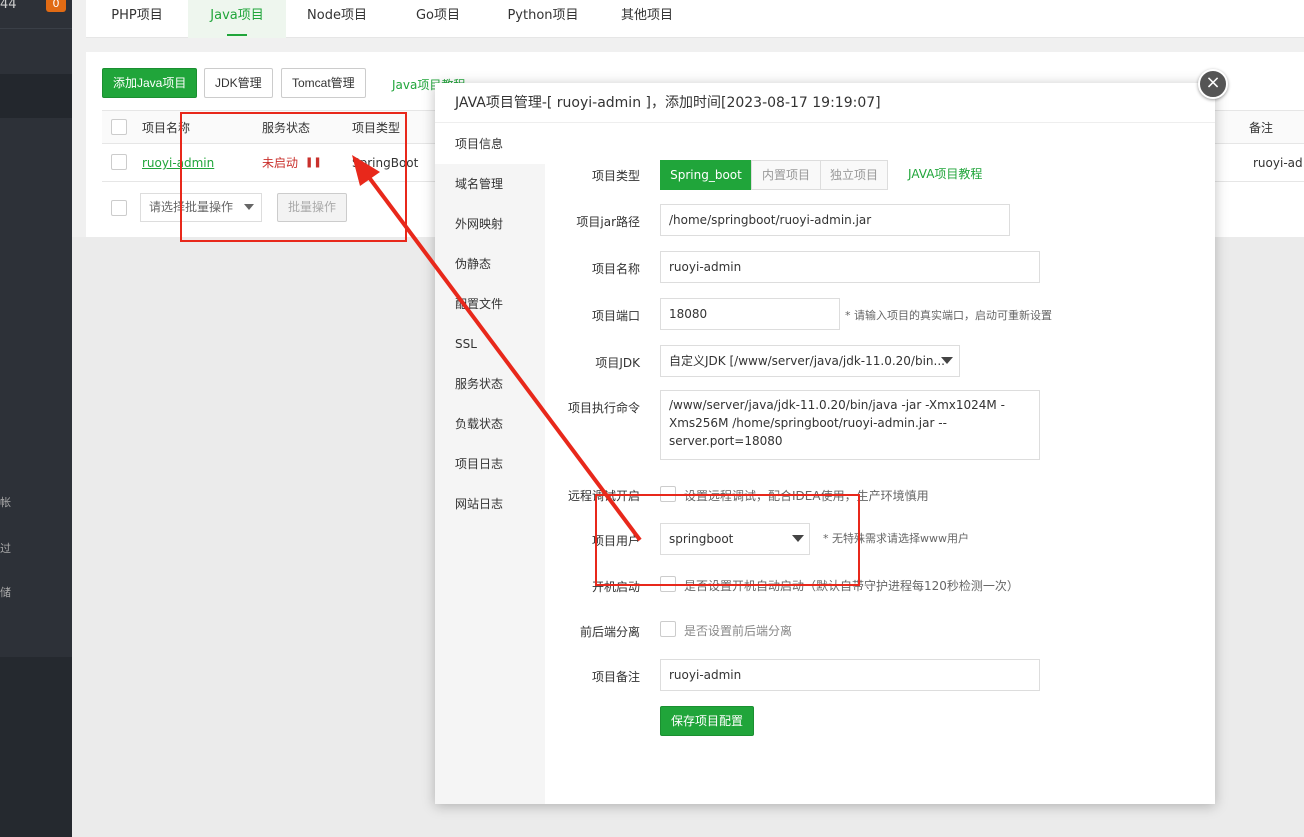 The image size is (1304, 837). Describe the element at coordinates (8, 6) in the screenshot. I see `sidebar-count: 44` at that location.